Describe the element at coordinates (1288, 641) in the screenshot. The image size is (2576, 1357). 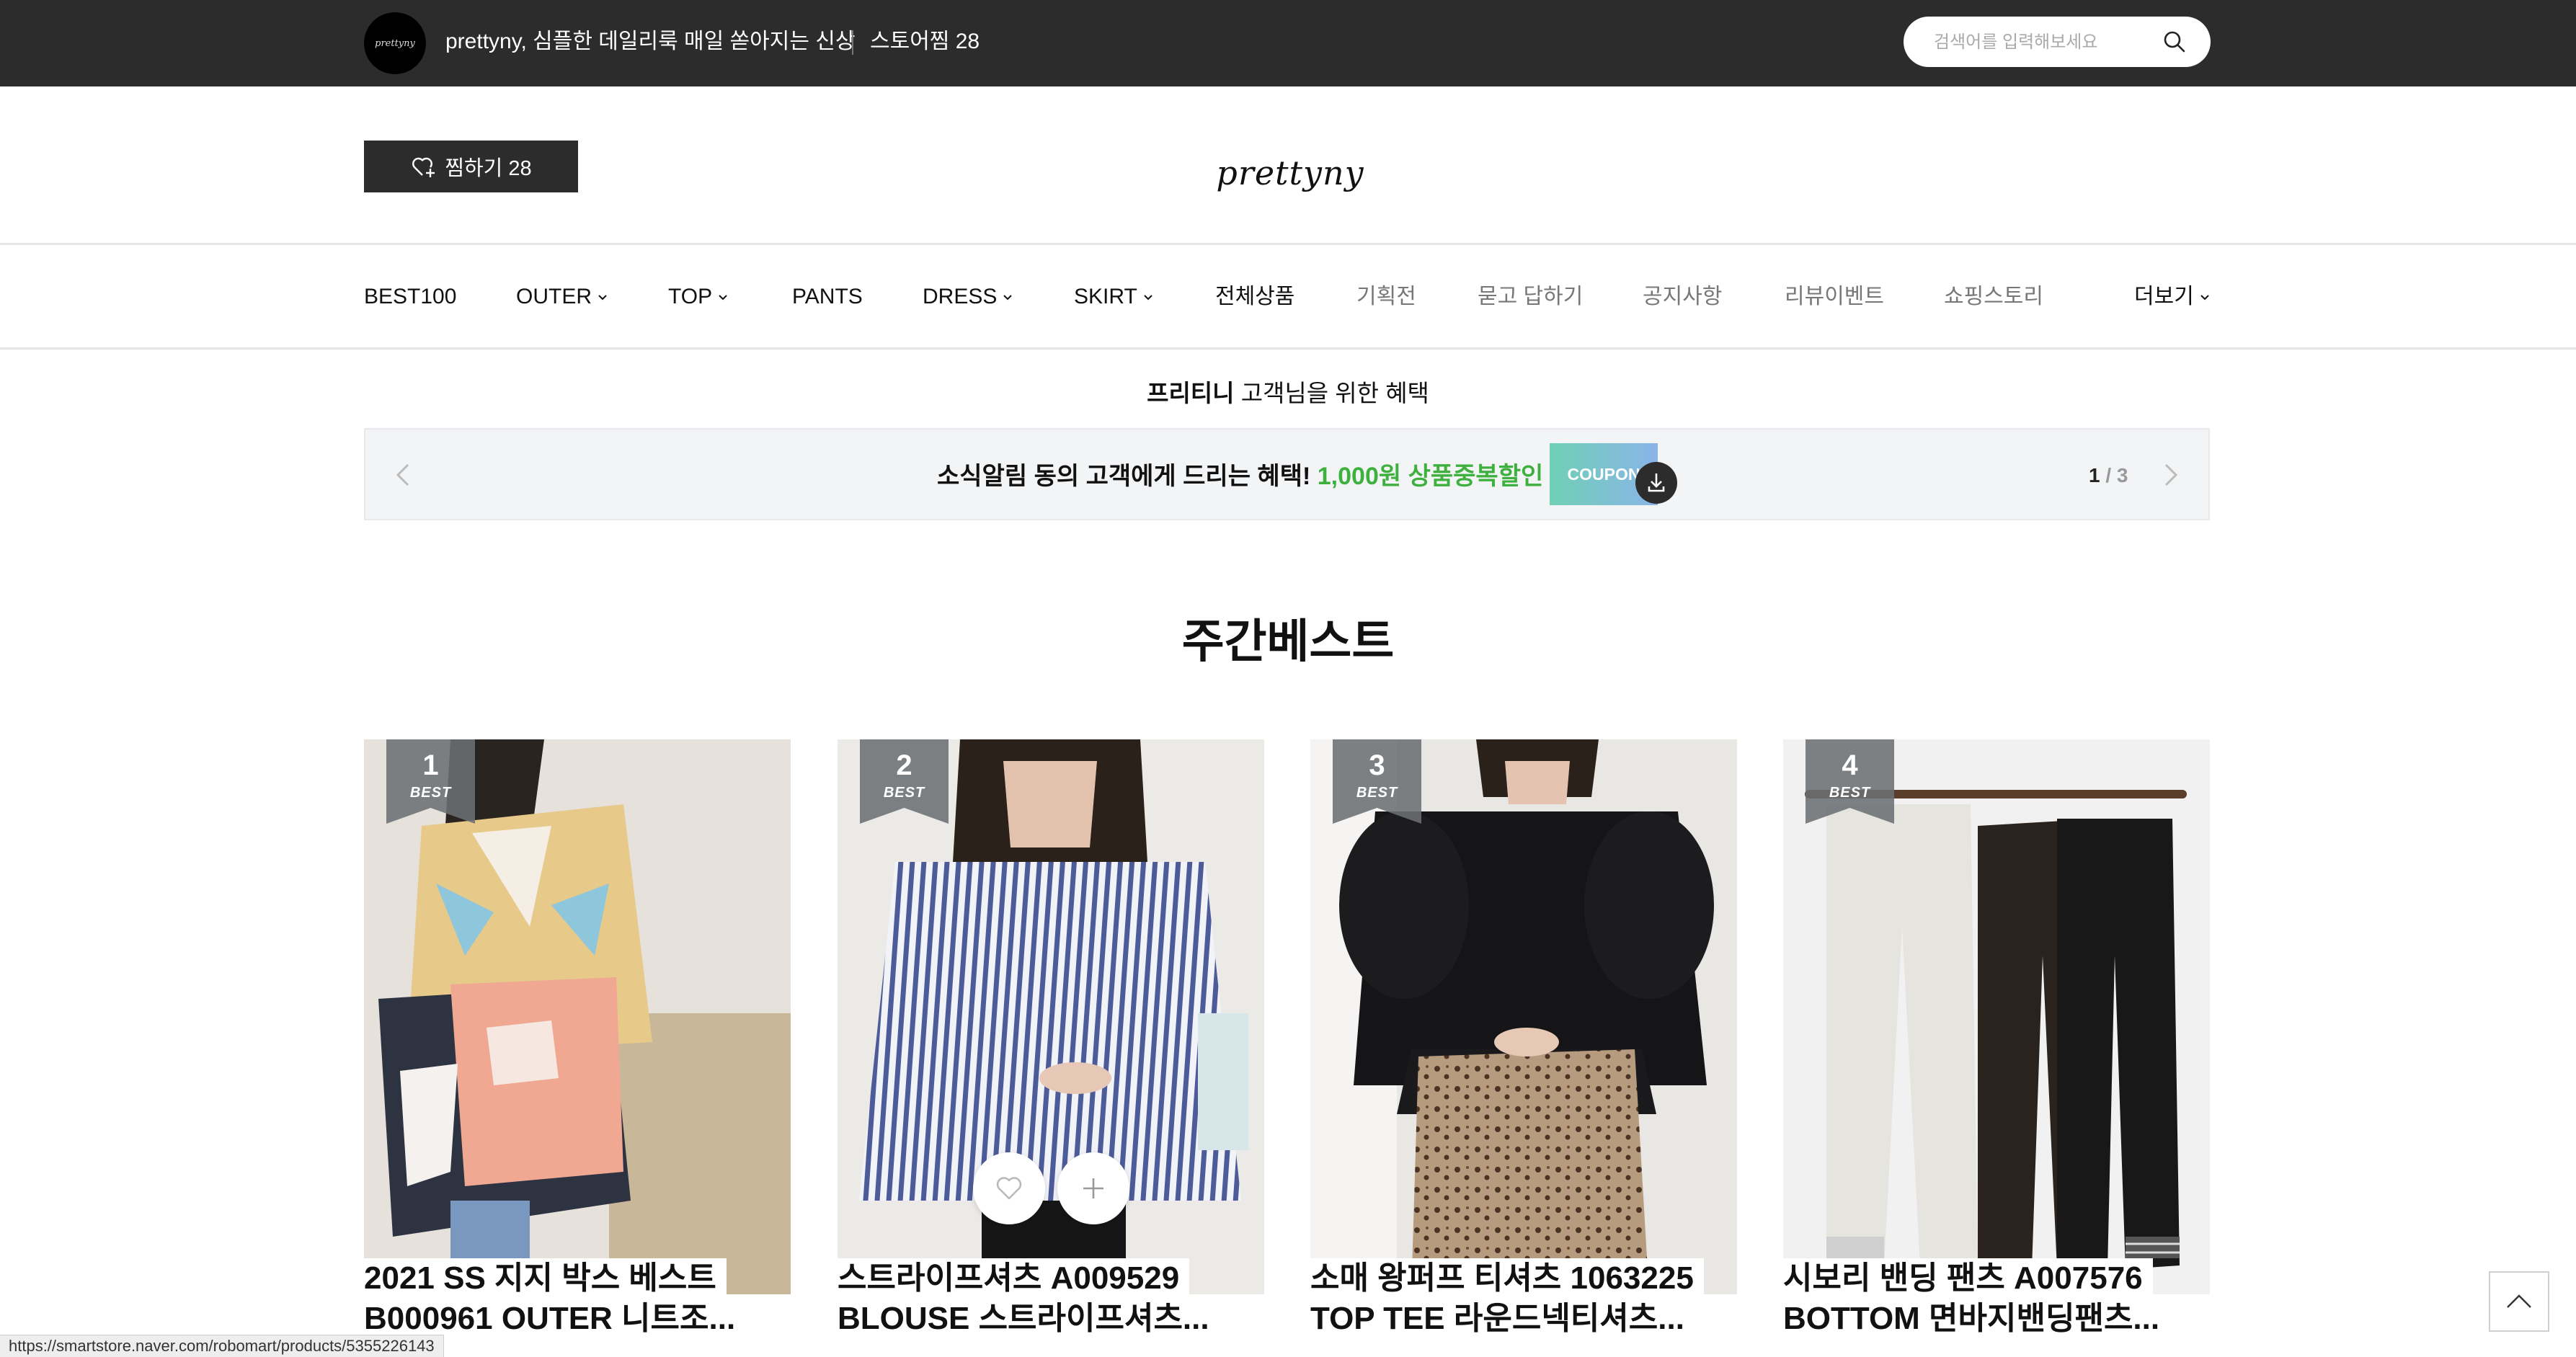
I see `section-title-weekly-best: 주간베스트` at that location.